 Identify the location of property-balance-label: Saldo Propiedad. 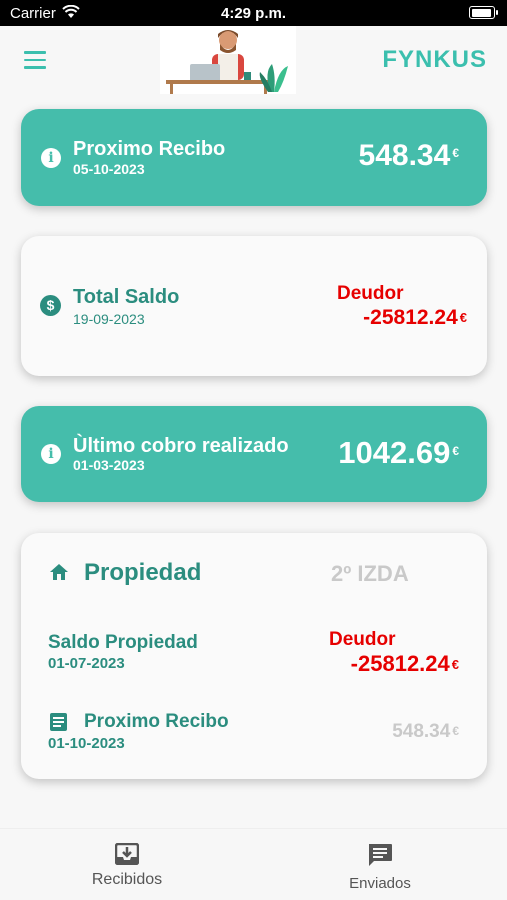
(123, 642).